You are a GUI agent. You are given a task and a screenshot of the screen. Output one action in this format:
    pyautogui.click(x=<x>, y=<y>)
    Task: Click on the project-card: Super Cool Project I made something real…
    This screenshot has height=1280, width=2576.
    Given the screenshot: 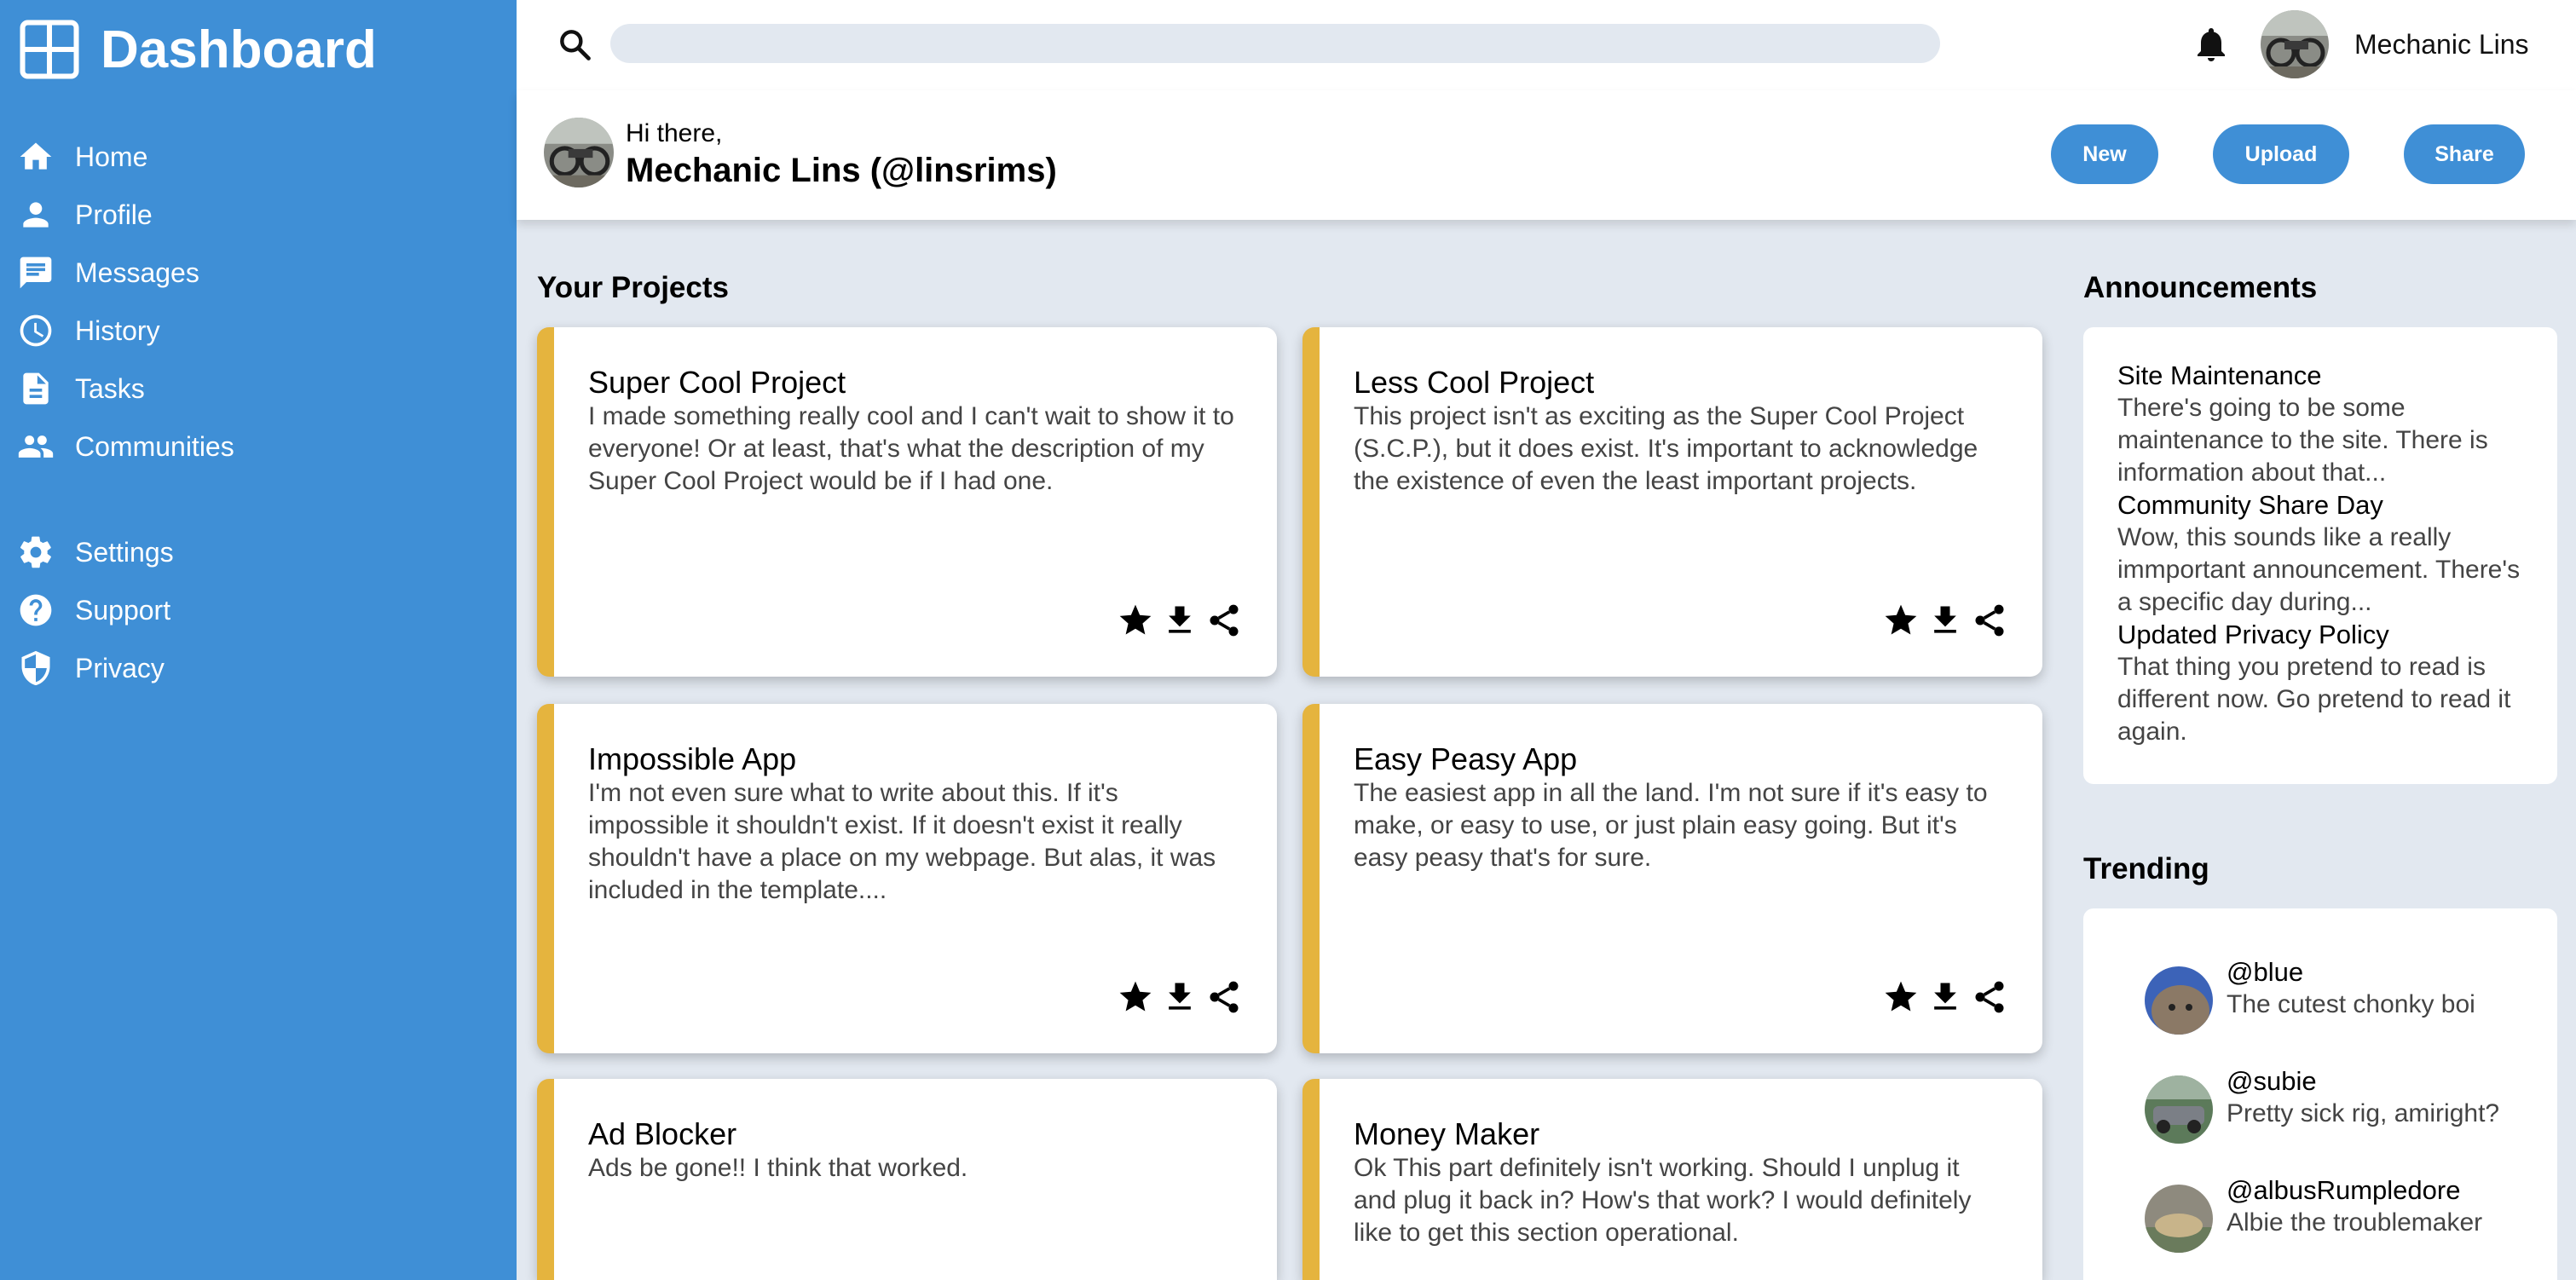 What is the action you would take?
    pyautogui.click(x=907, y=502)
    